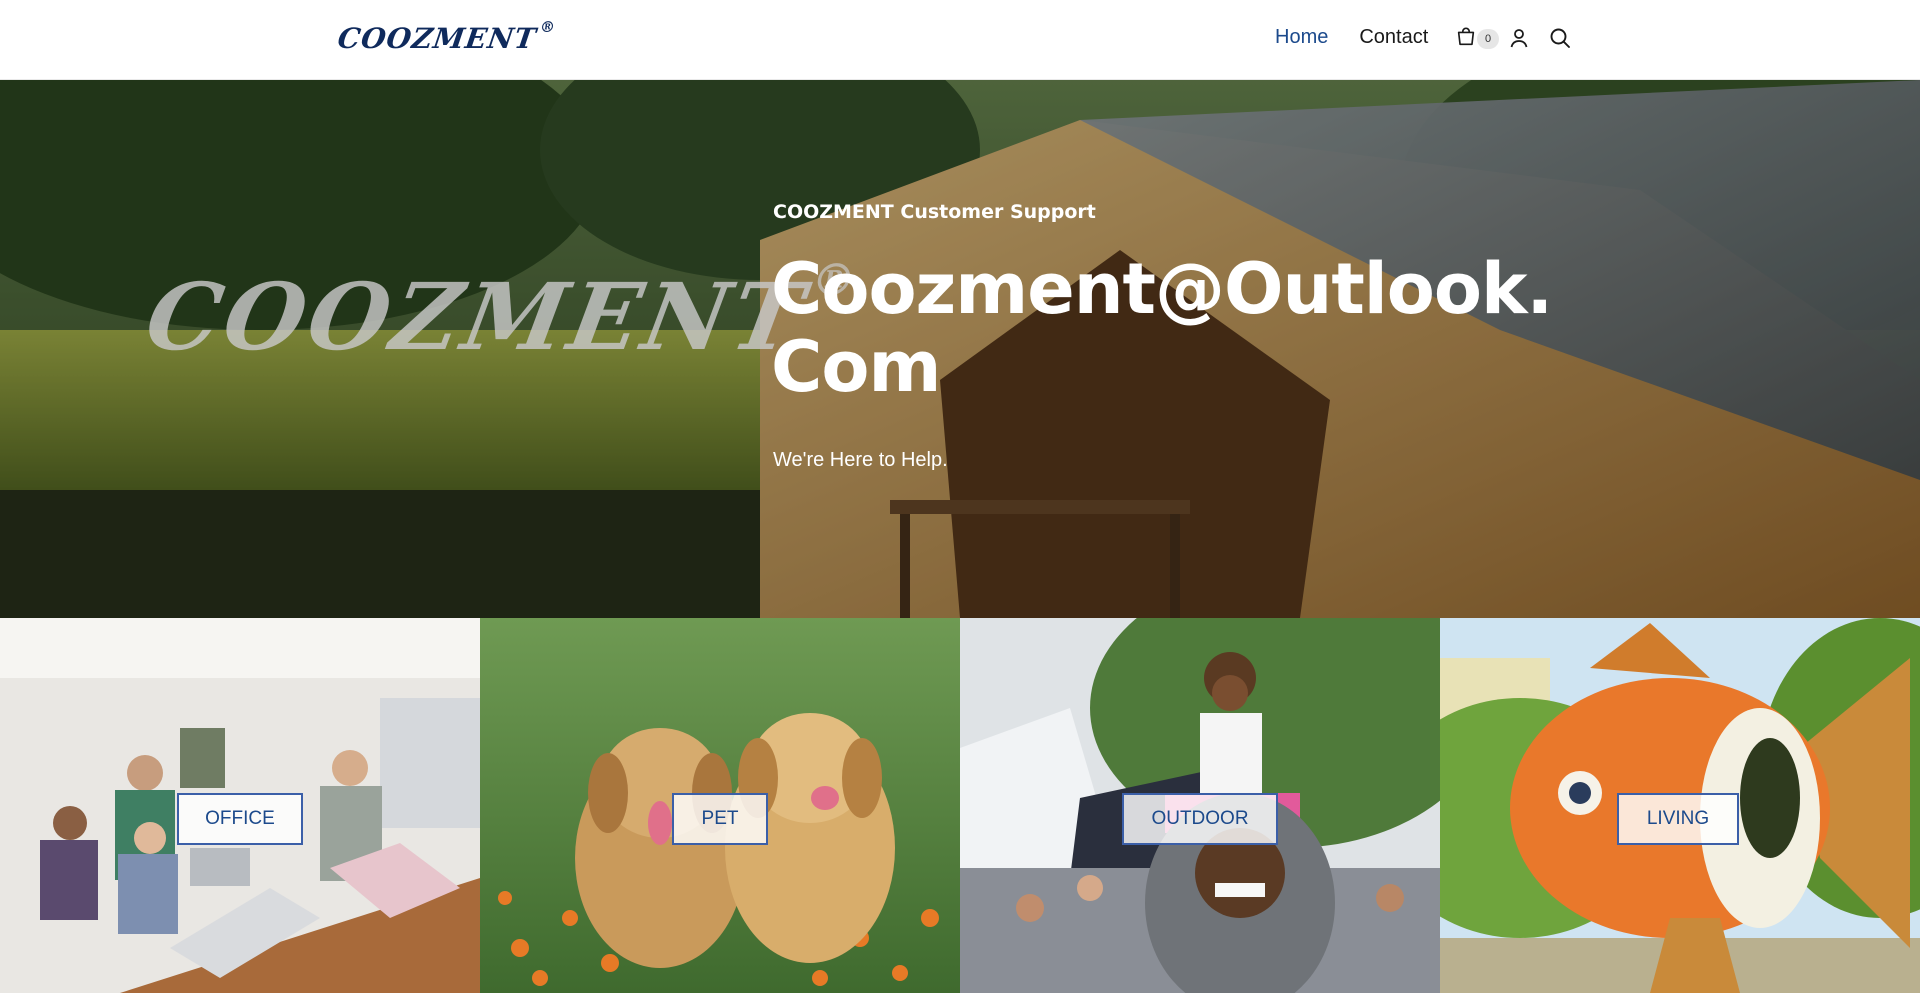 This screenshot has height=993, width=1920. I want to click on office-category-button: OFFICE, so click(240, 819).